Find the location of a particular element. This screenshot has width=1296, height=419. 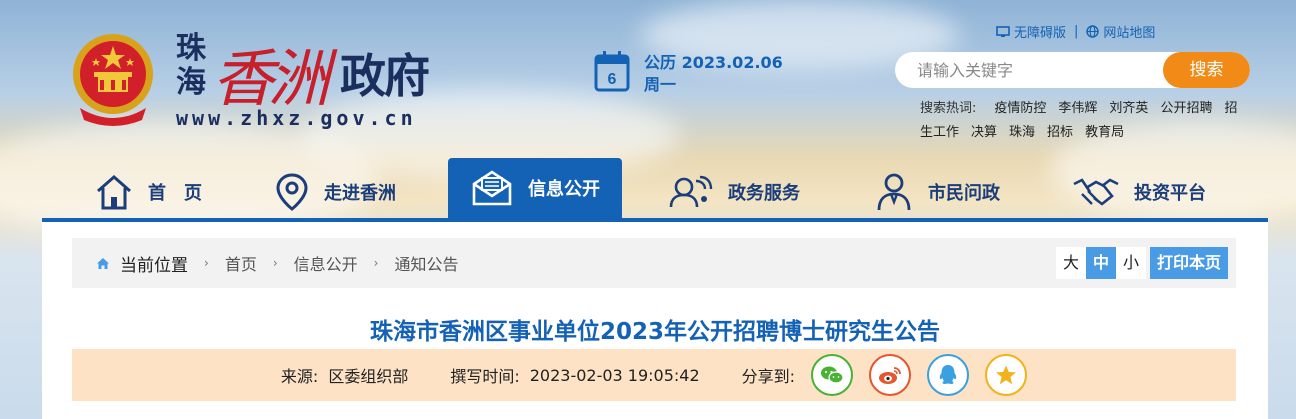

sitemap-link: 网站地图 is located at coordinates (1120, 31).